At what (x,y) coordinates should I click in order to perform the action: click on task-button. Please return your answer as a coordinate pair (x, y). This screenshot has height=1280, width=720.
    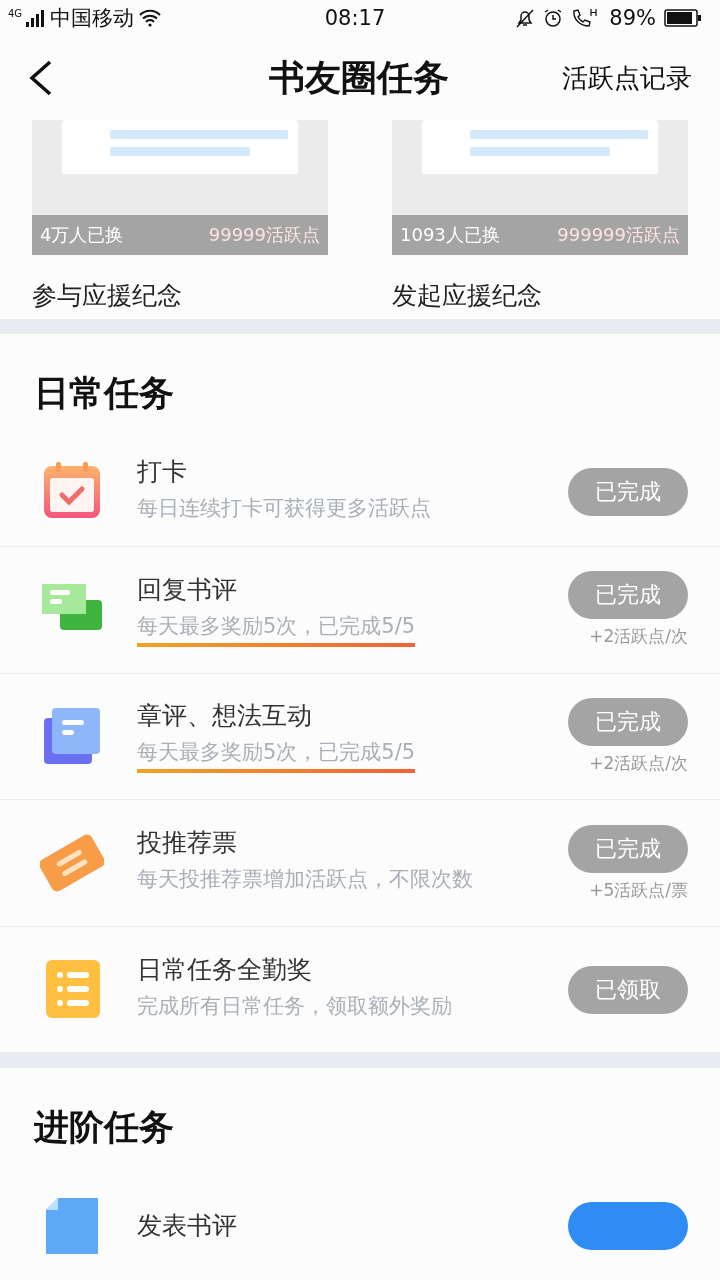
    Looking at the image, I should click on (628, 1225).